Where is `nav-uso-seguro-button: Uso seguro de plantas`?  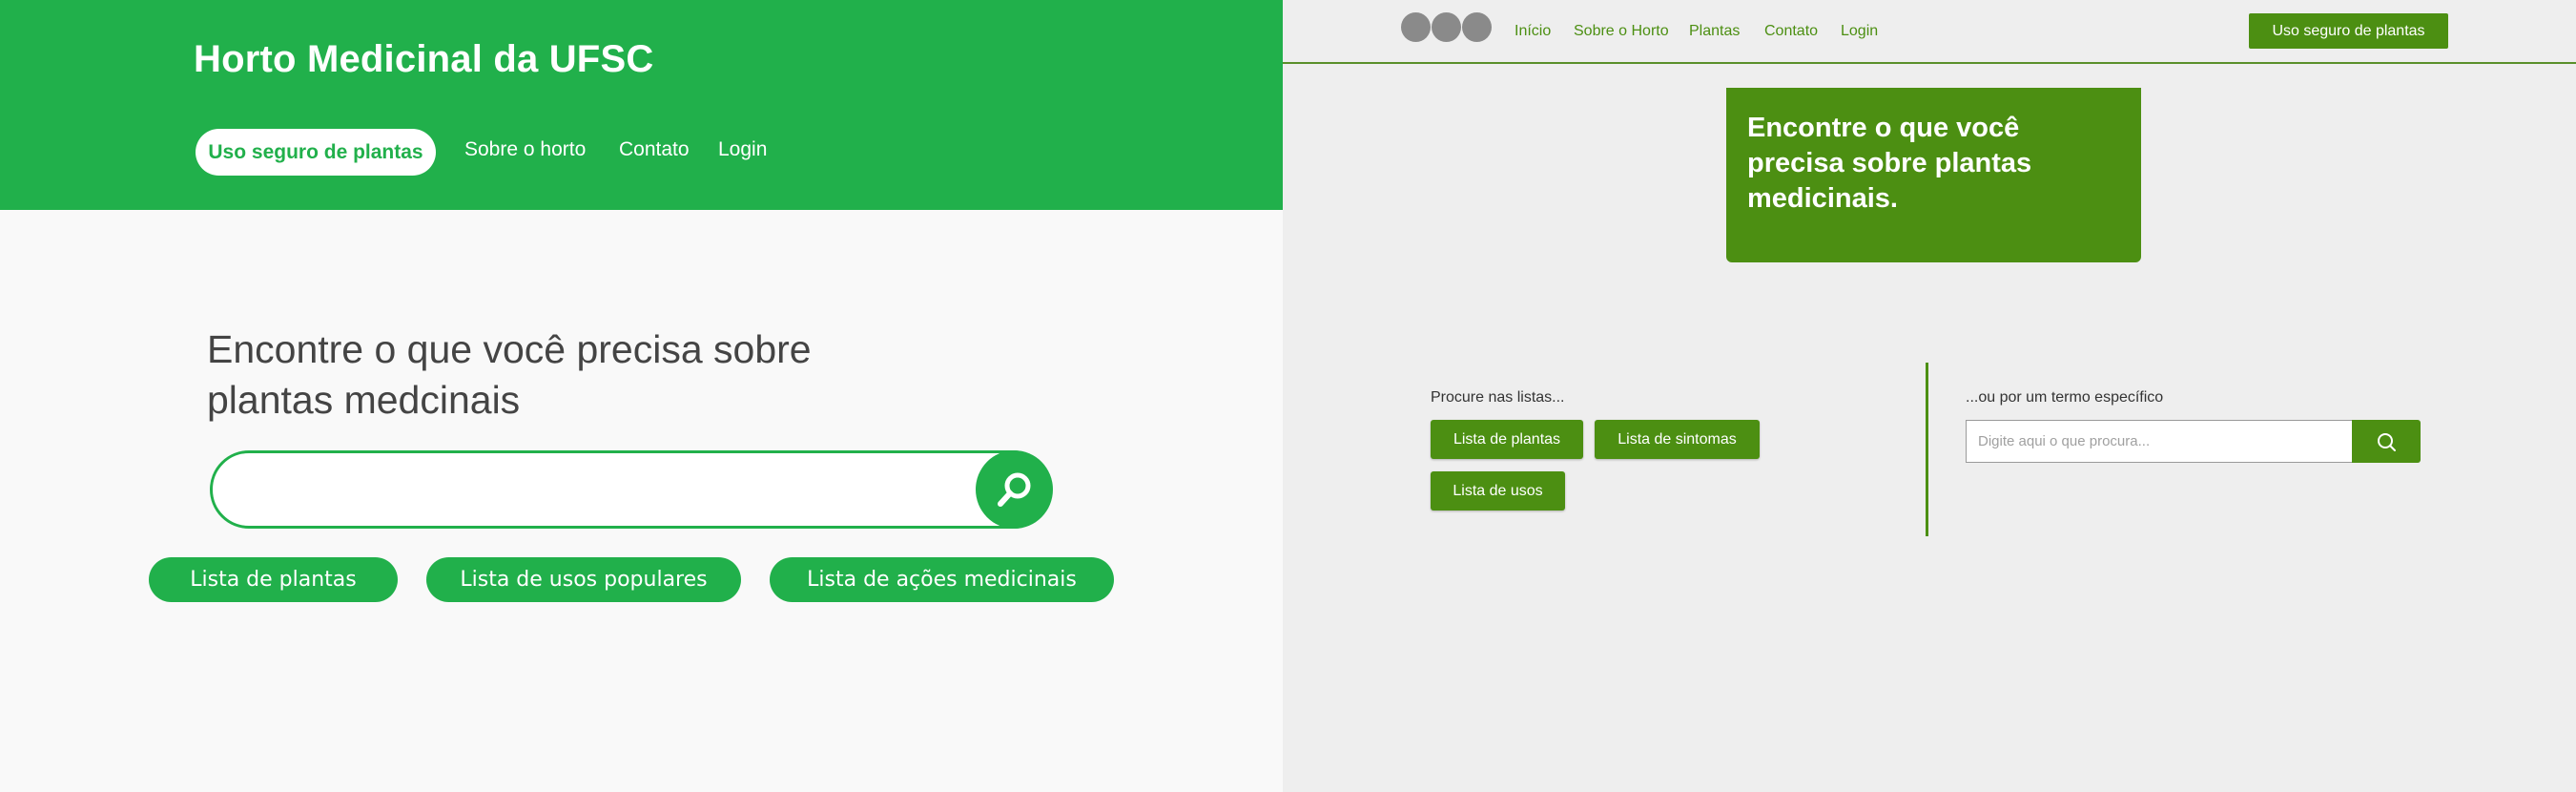 nav-uso-seguro-button: Uso seguro de plantas is located at coordinates (316, 152).